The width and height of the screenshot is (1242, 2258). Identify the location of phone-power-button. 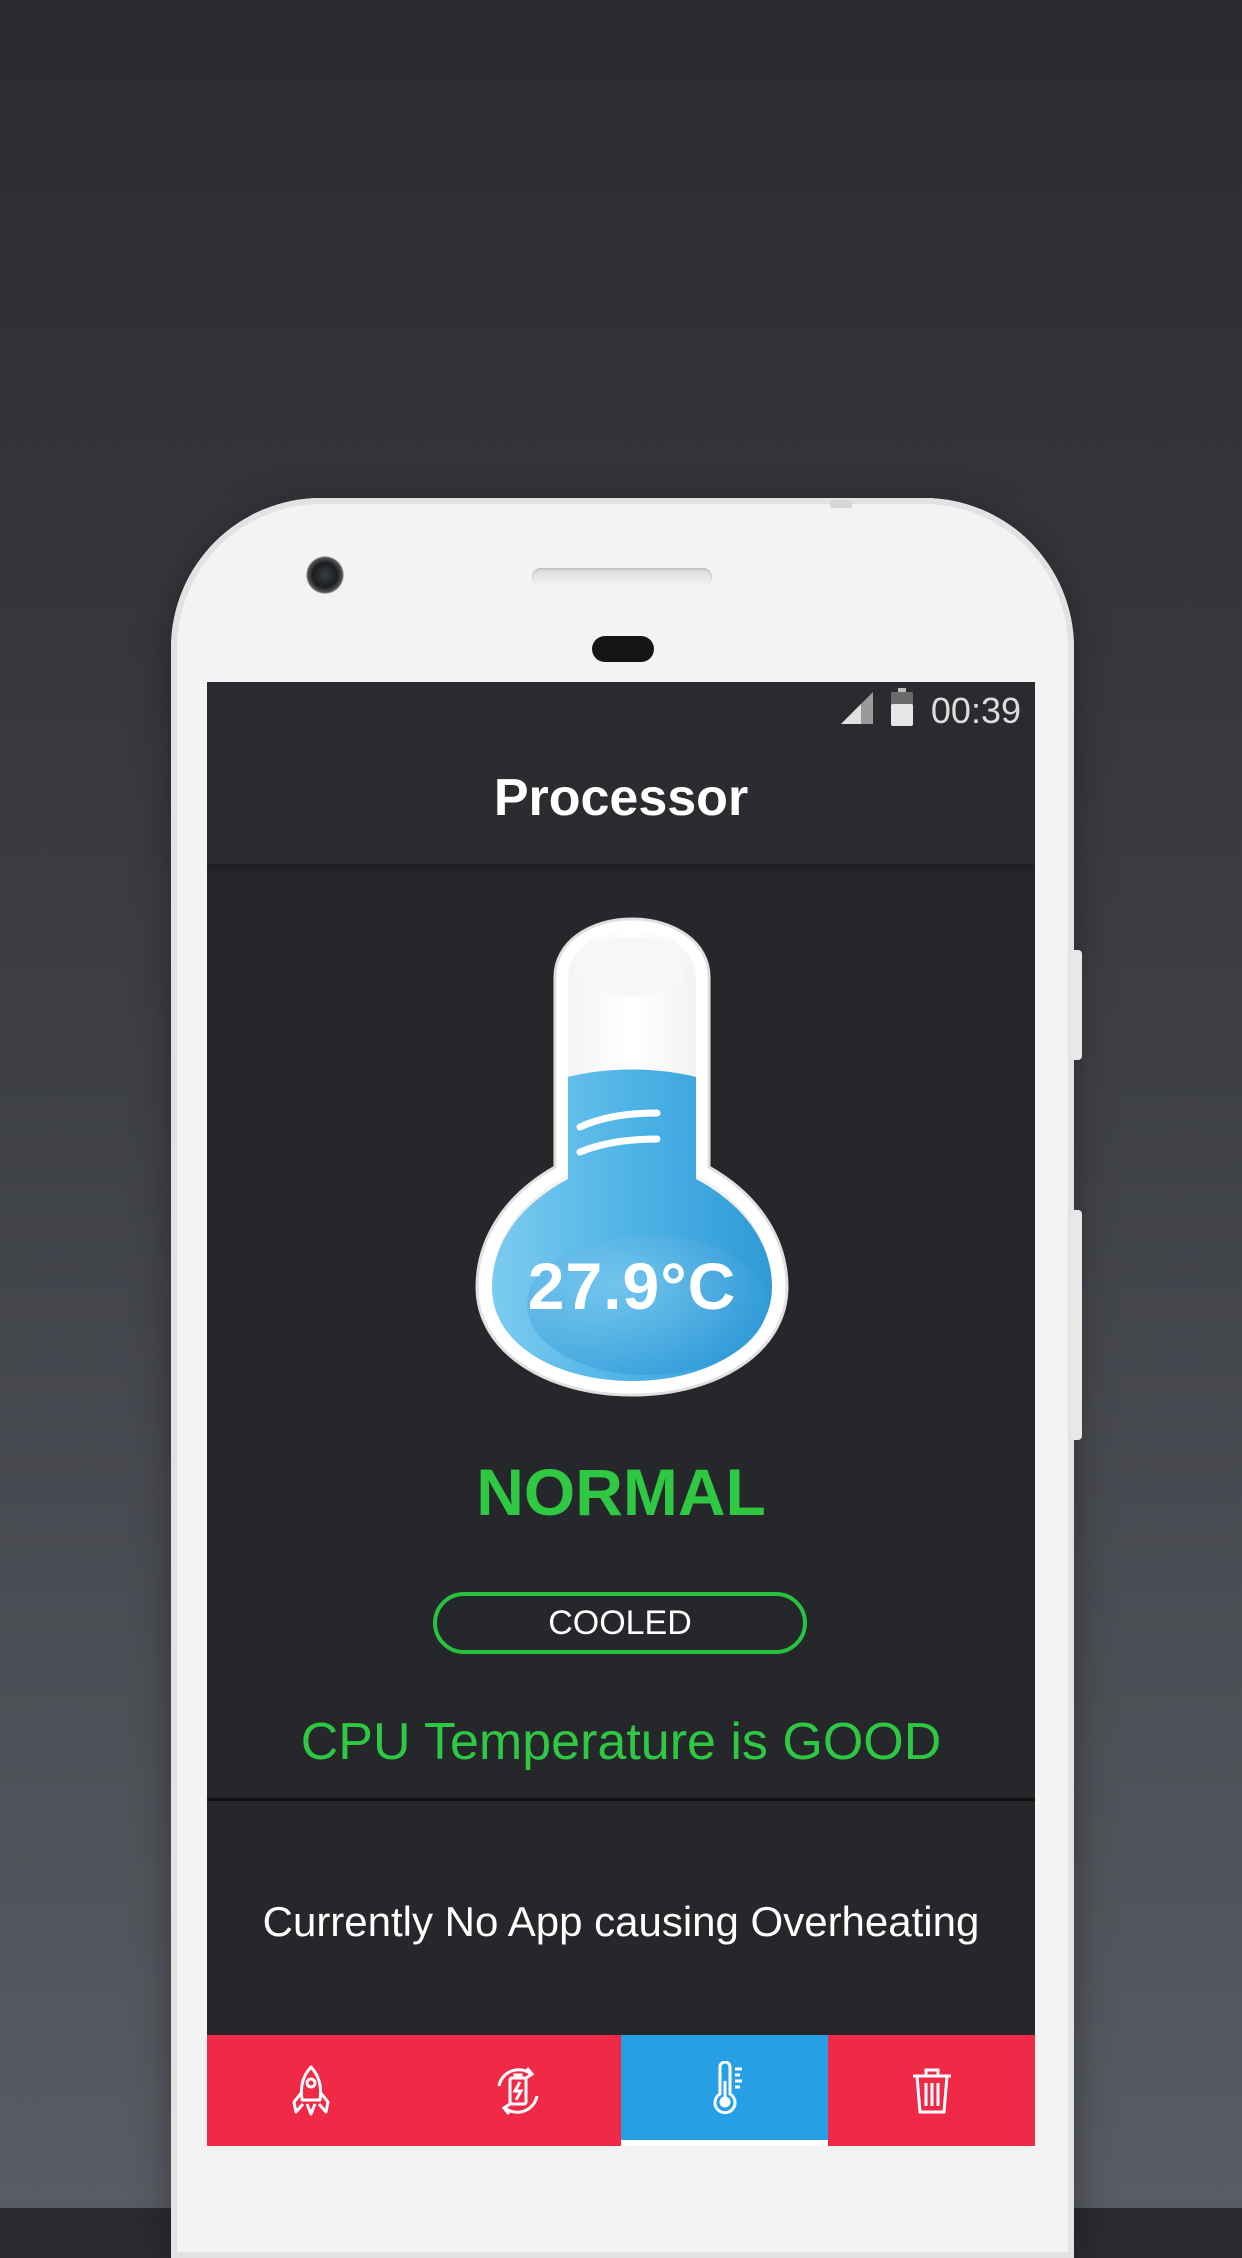
(1076, 1005).